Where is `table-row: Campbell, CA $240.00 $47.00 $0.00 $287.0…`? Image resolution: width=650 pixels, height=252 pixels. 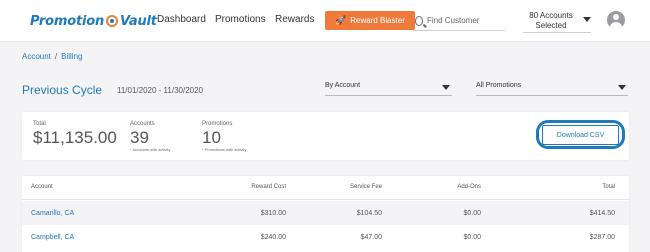 table-row: Campbell, CA $240.00 $47.00 $0.00 $287.0… is located at coordinates (325, 237).